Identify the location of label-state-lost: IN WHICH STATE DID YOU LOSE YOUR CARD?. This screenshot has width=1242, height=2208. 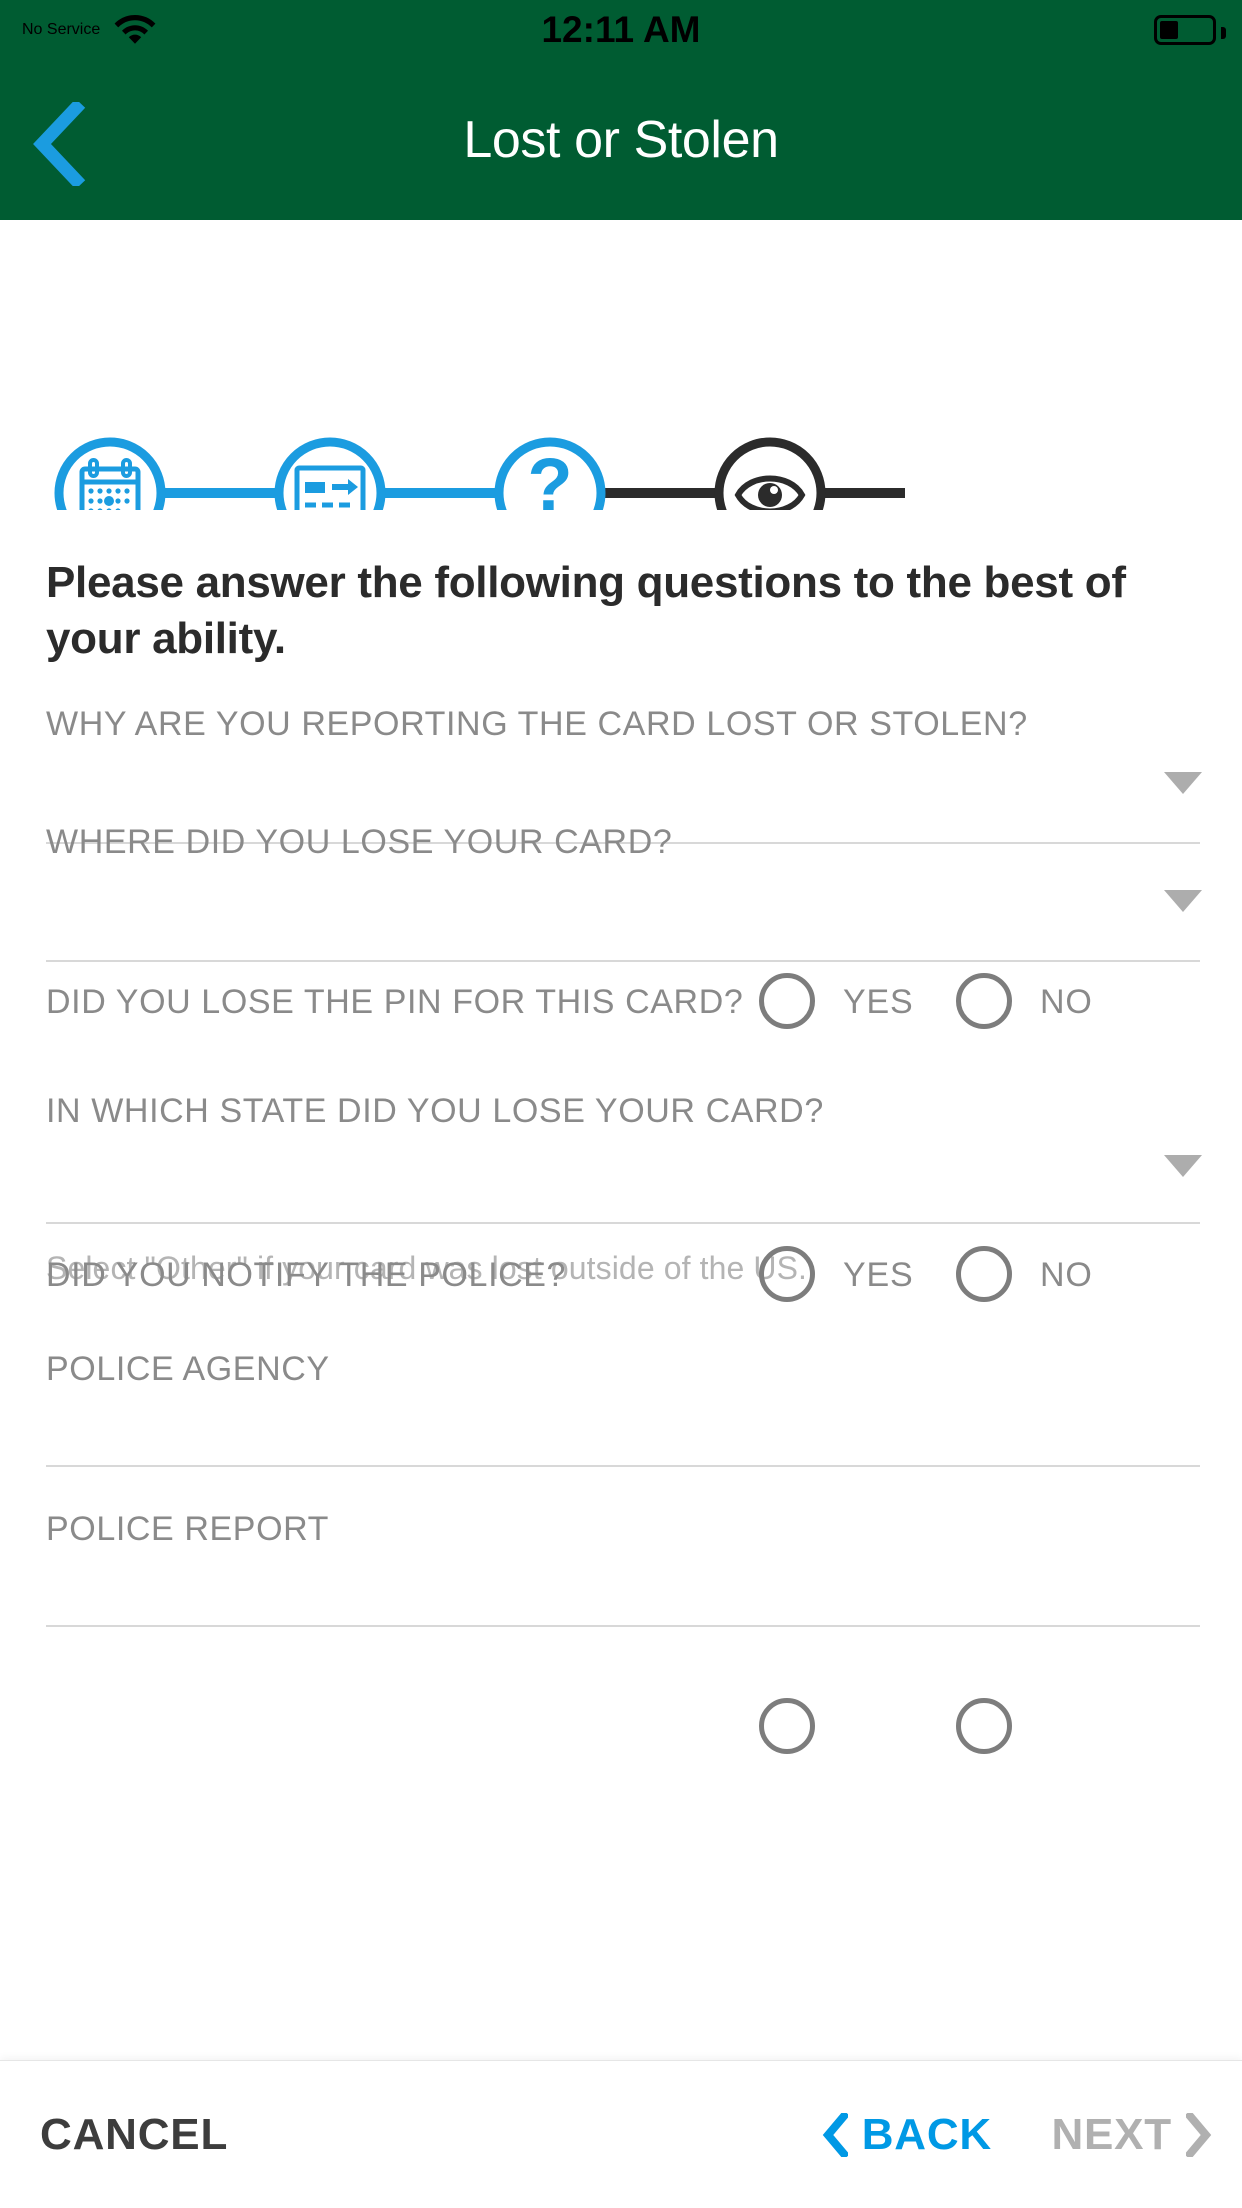
(435, 1111).